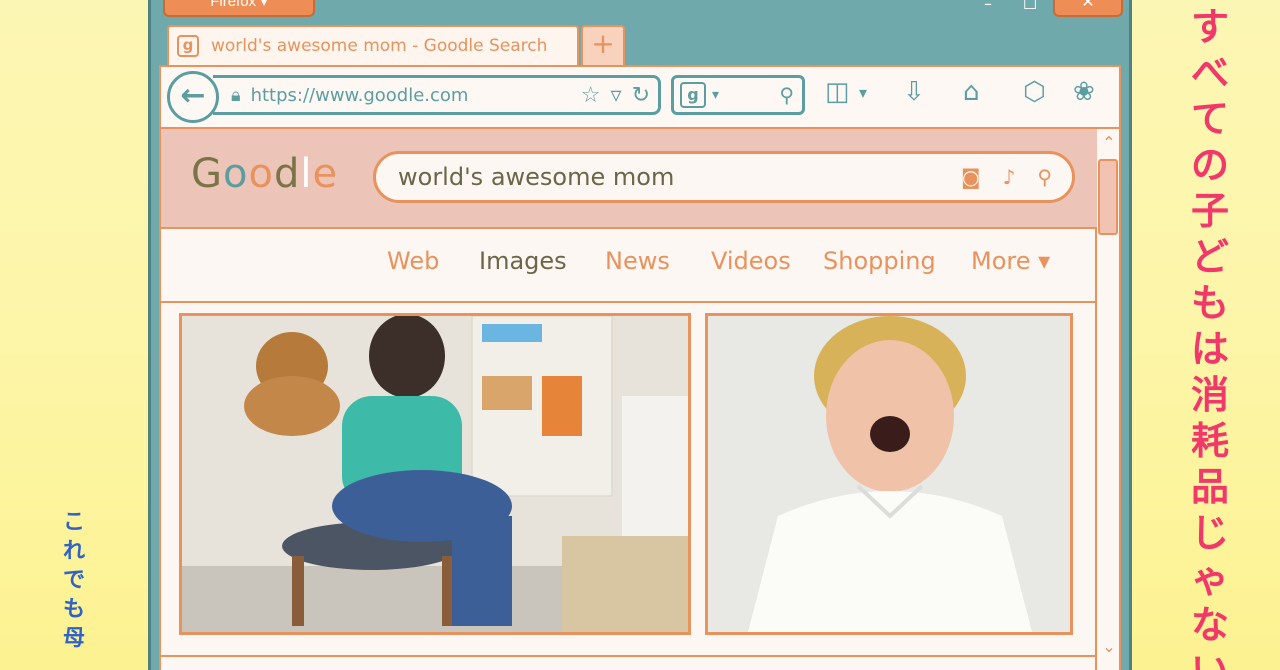 Image resolution: width=1280 pixels, height=670 pixels. I want to click on new-tab-button: +, so click(603, 45).